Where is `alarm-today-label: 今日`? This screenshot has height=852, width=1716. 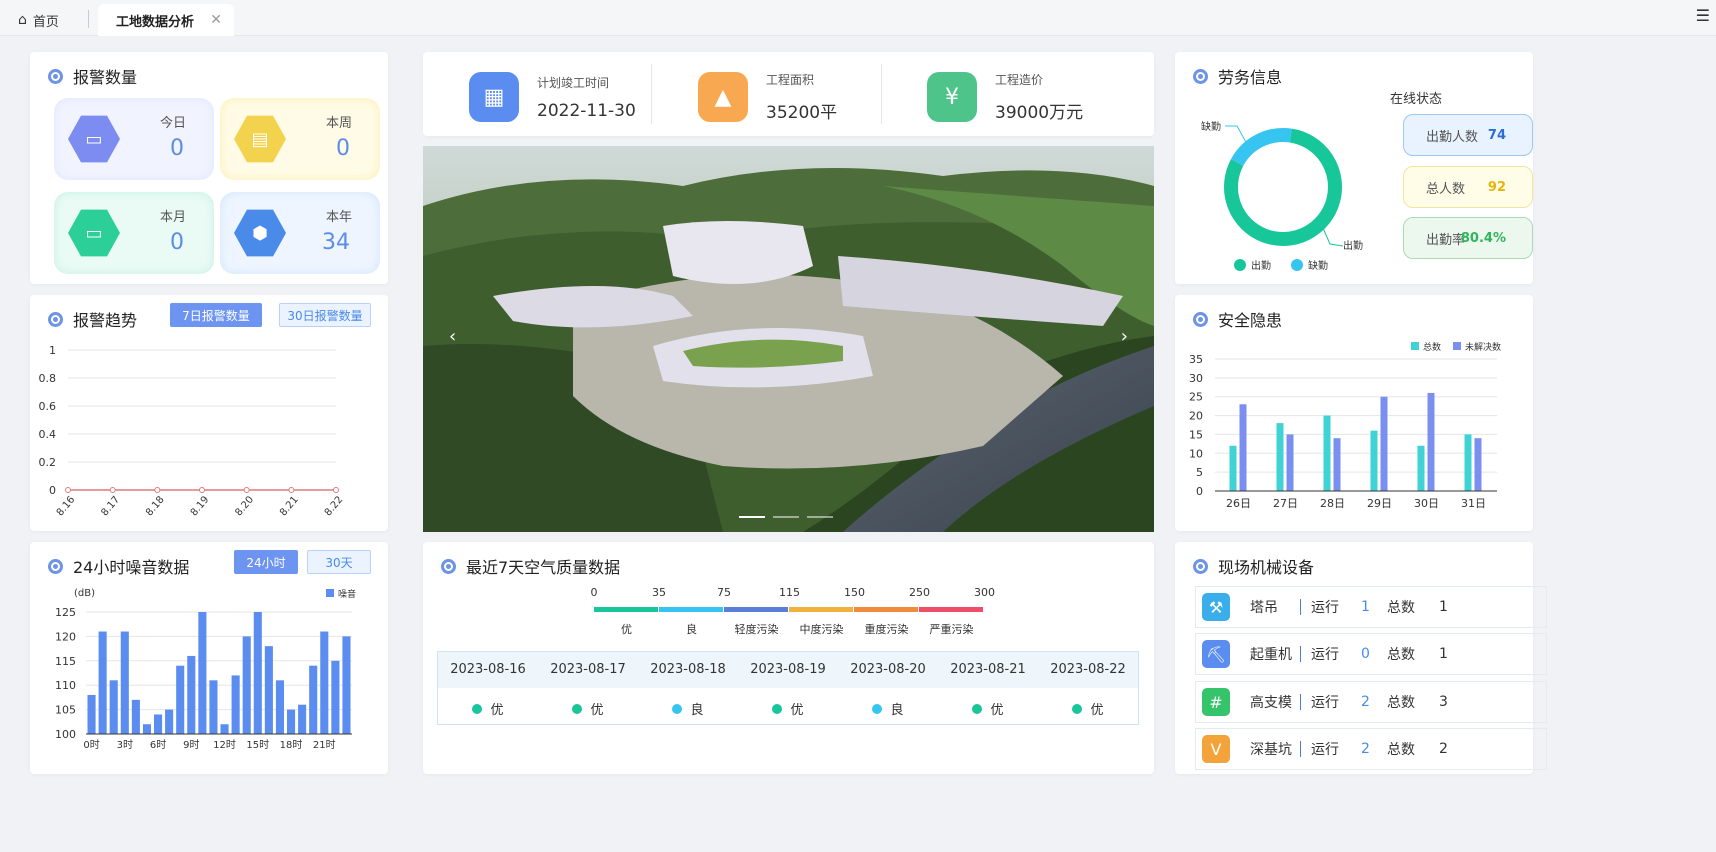 alarm-today-label: 今日 is located at coordinates (172, 123).